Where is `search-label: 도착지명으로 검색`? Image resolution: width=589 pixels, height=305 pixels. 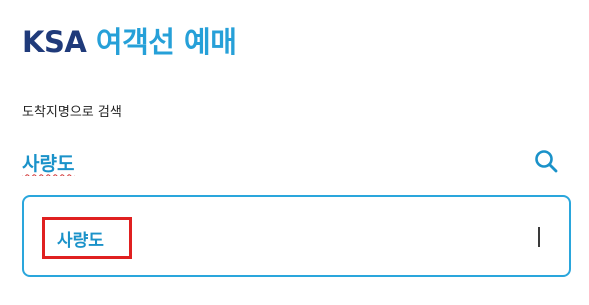
search-label: 도착지명으로 검색 is located at coordinates (72, 112).